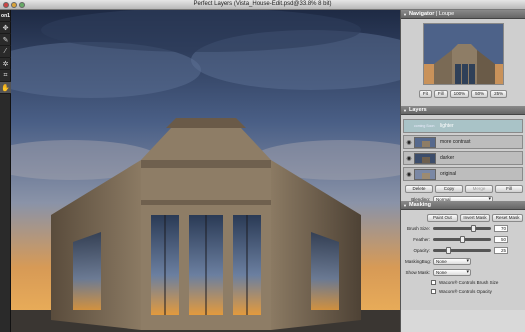 The height and width of the screenshot is (332, 525). Describe the element at coordinates (5, 40) in the screenshot. I see `mask-brush-icon: ✎` at that location.